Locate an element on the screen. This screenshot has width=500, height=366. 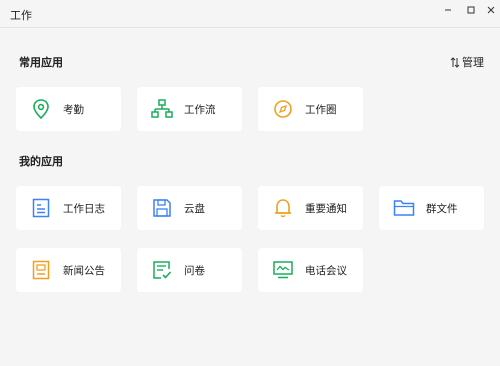
app-label: 工作圈 is located at coordinates (321, 110).